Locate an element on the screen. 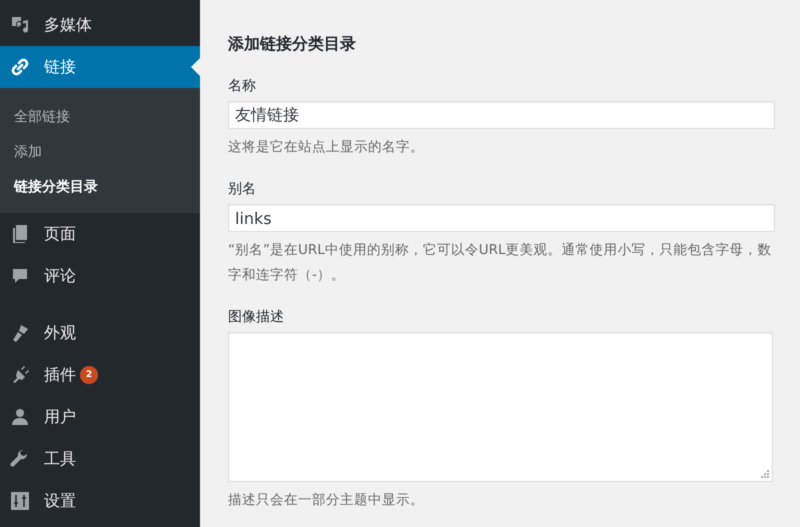  menu-label: 多媒体 is located at coordinates (68, 25).